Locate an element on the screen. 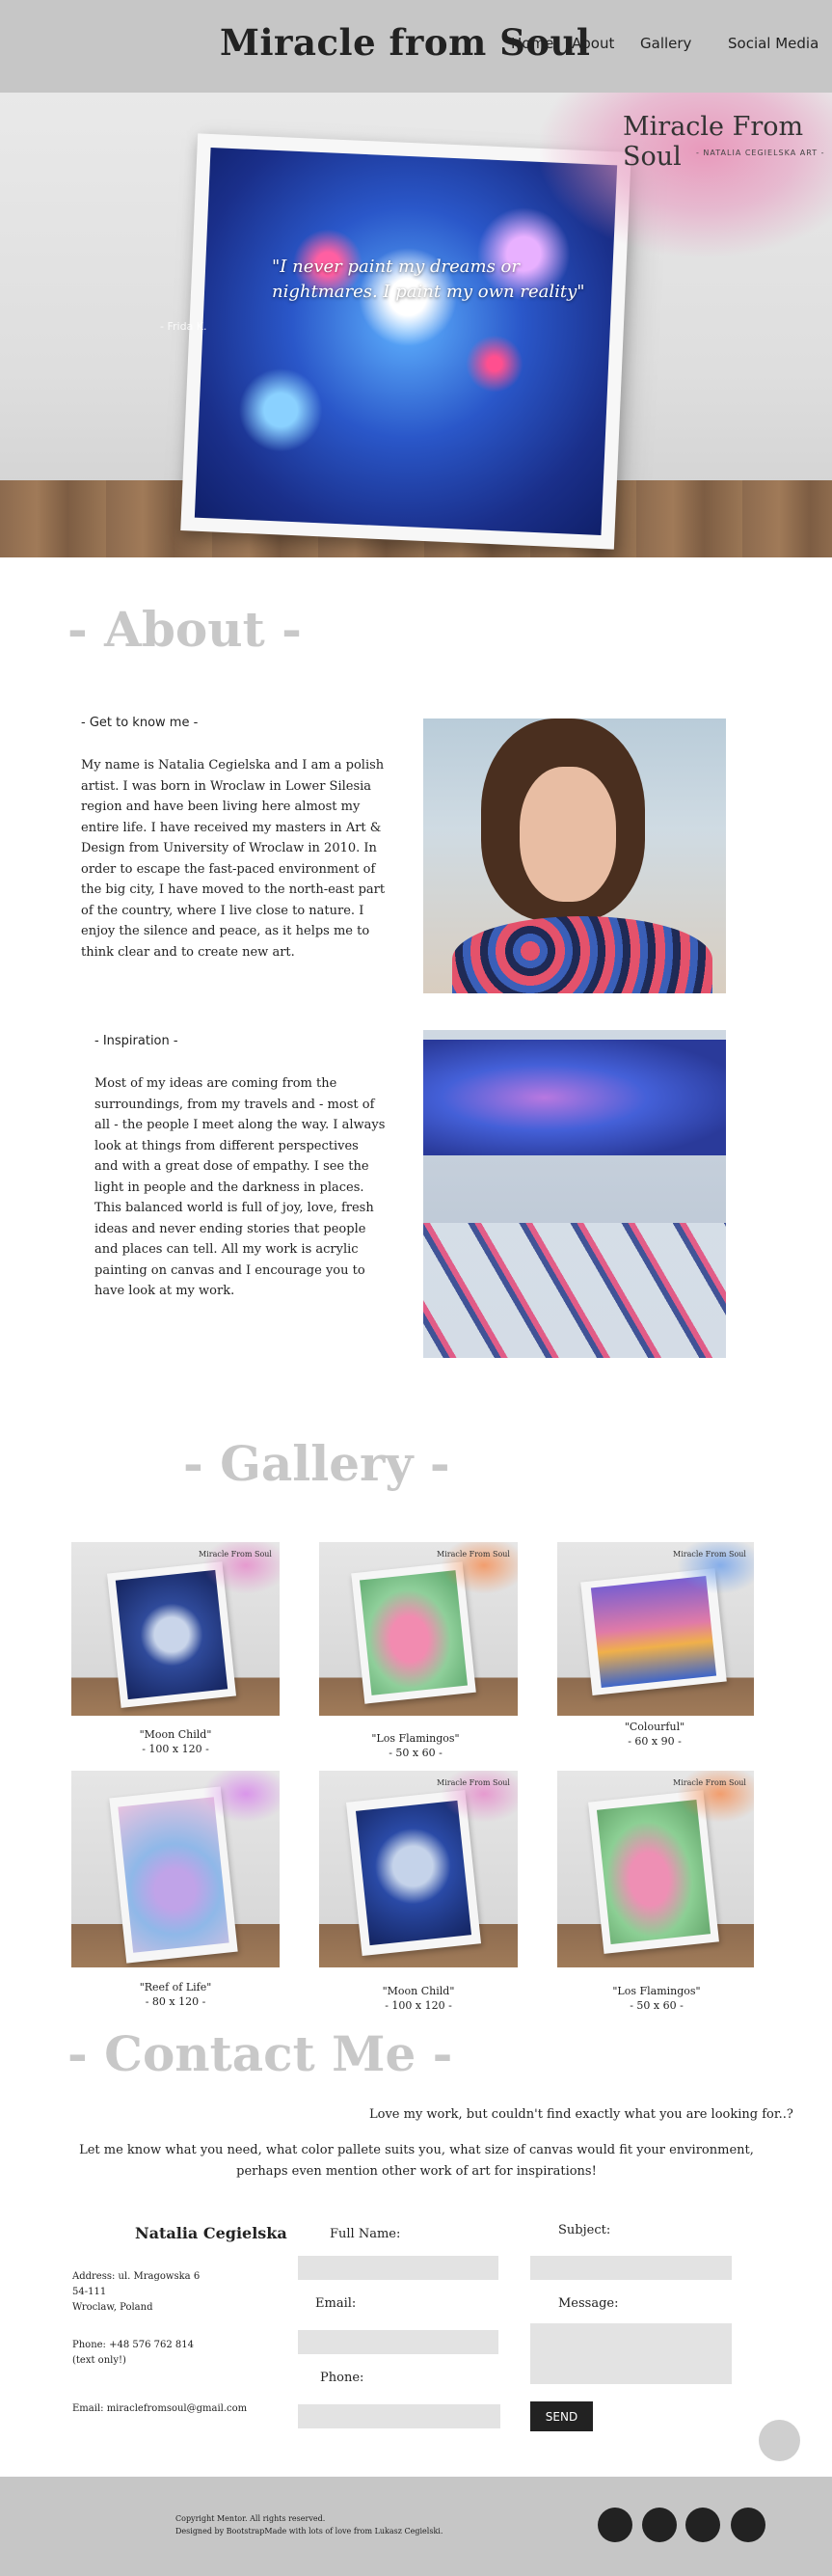 The image size is (832, 2576). artwork-size: - 60 x 90 - is located at coordinates (655, 1741).